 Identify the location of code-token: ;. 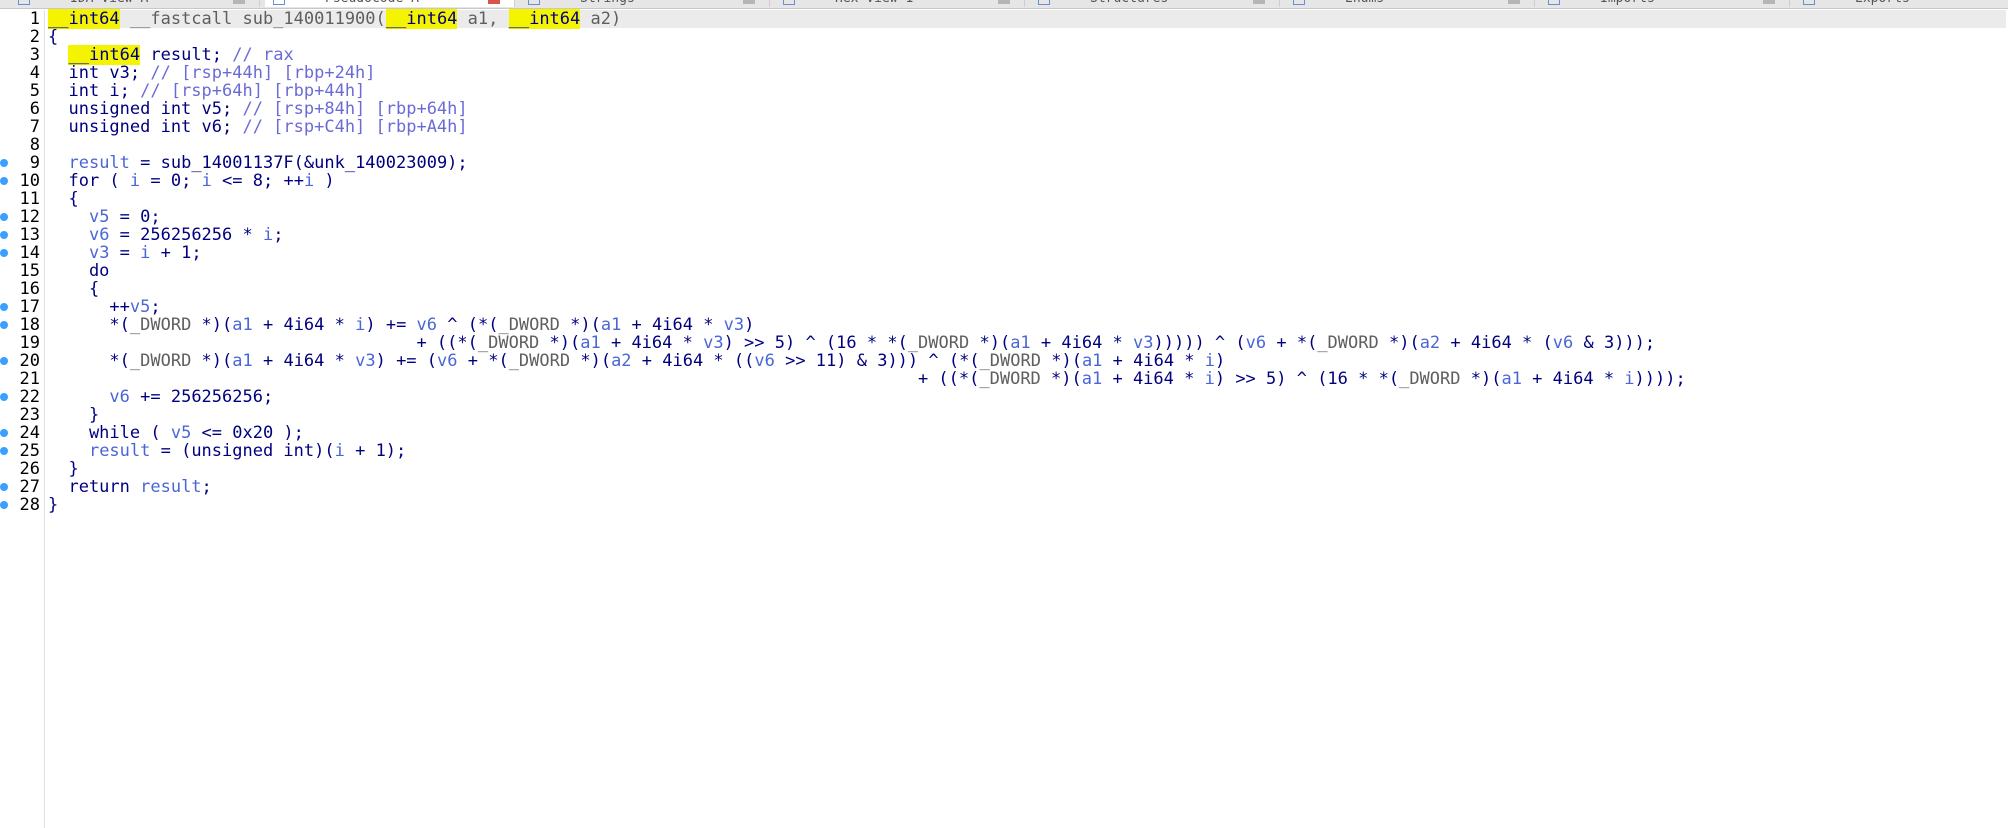
(206, 487).